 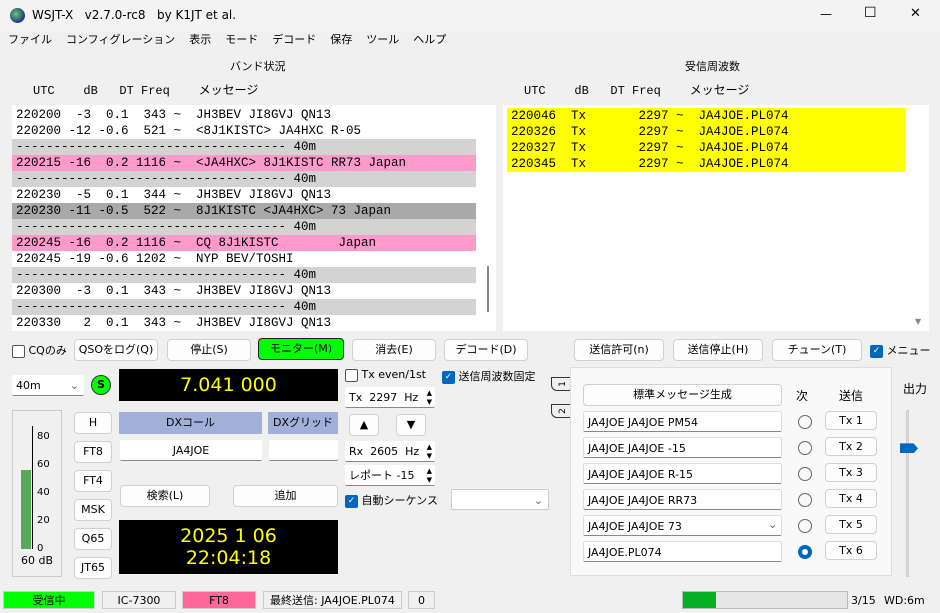 I want to click on message-row: 220326 Tx 2297 ~ JA4JOE.PL074, so click(x=706, y=132).